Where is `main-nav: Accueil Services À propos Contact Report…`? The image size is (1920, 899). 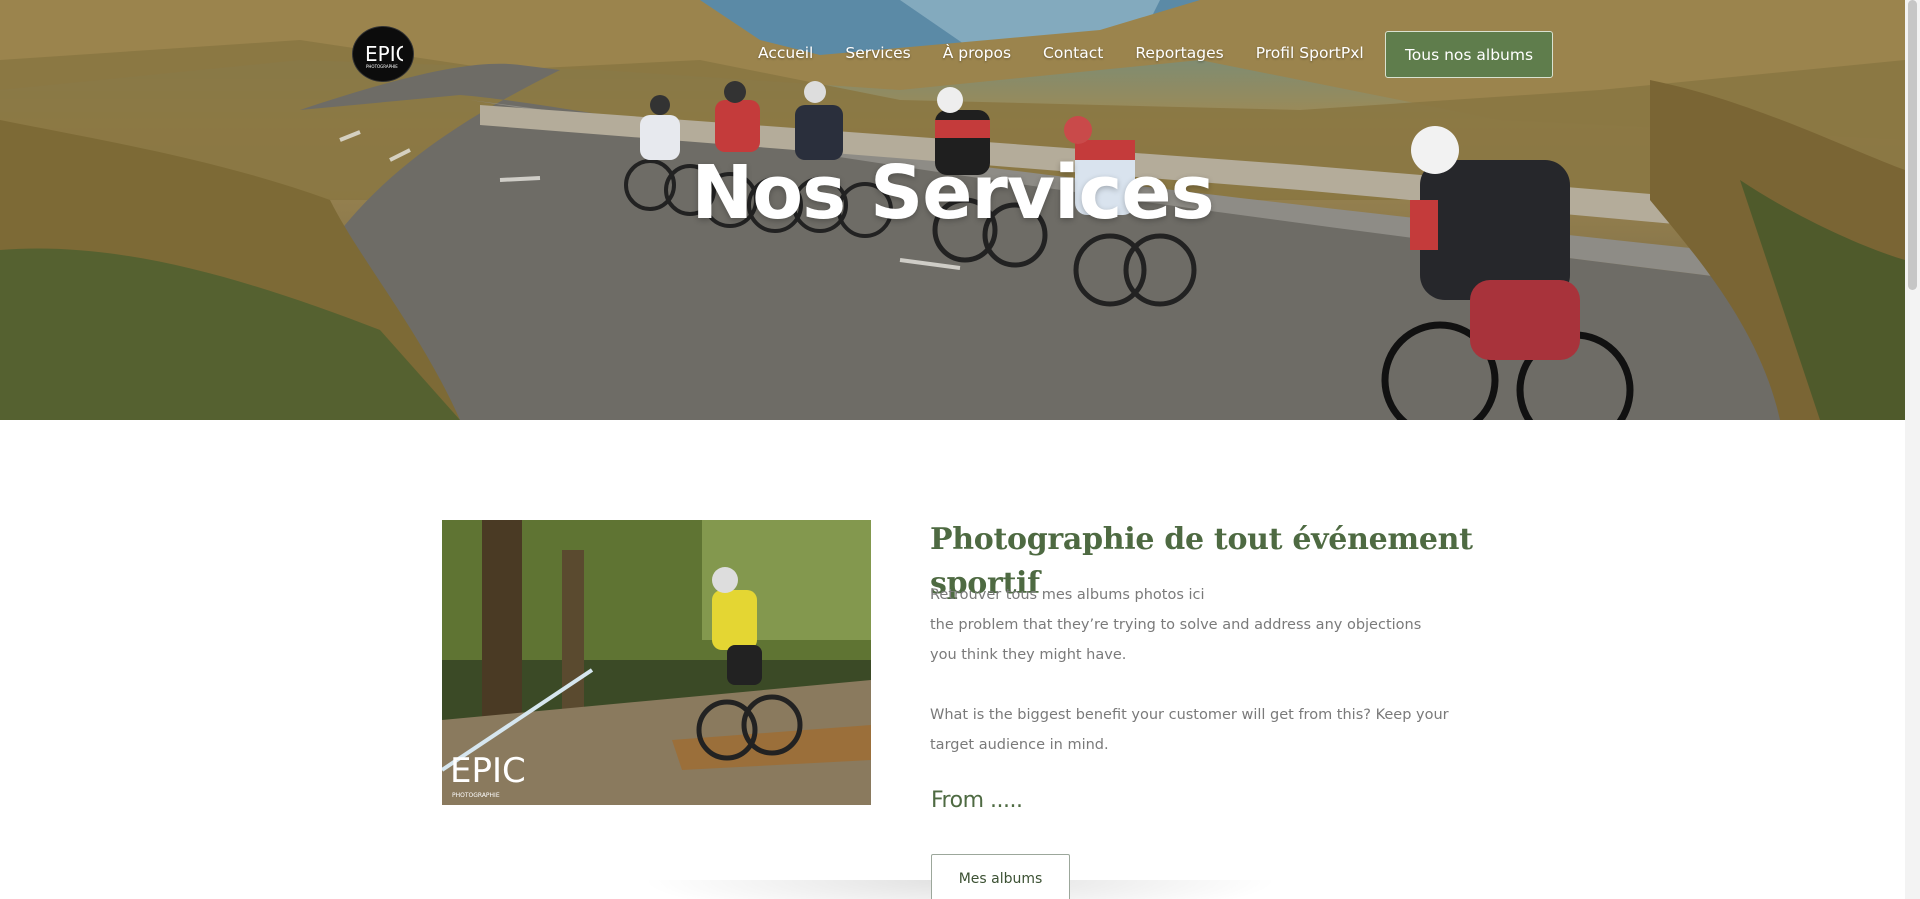
main-nav: Accueil Services À propos Contact Report… is located at coordinates (1061, 53).